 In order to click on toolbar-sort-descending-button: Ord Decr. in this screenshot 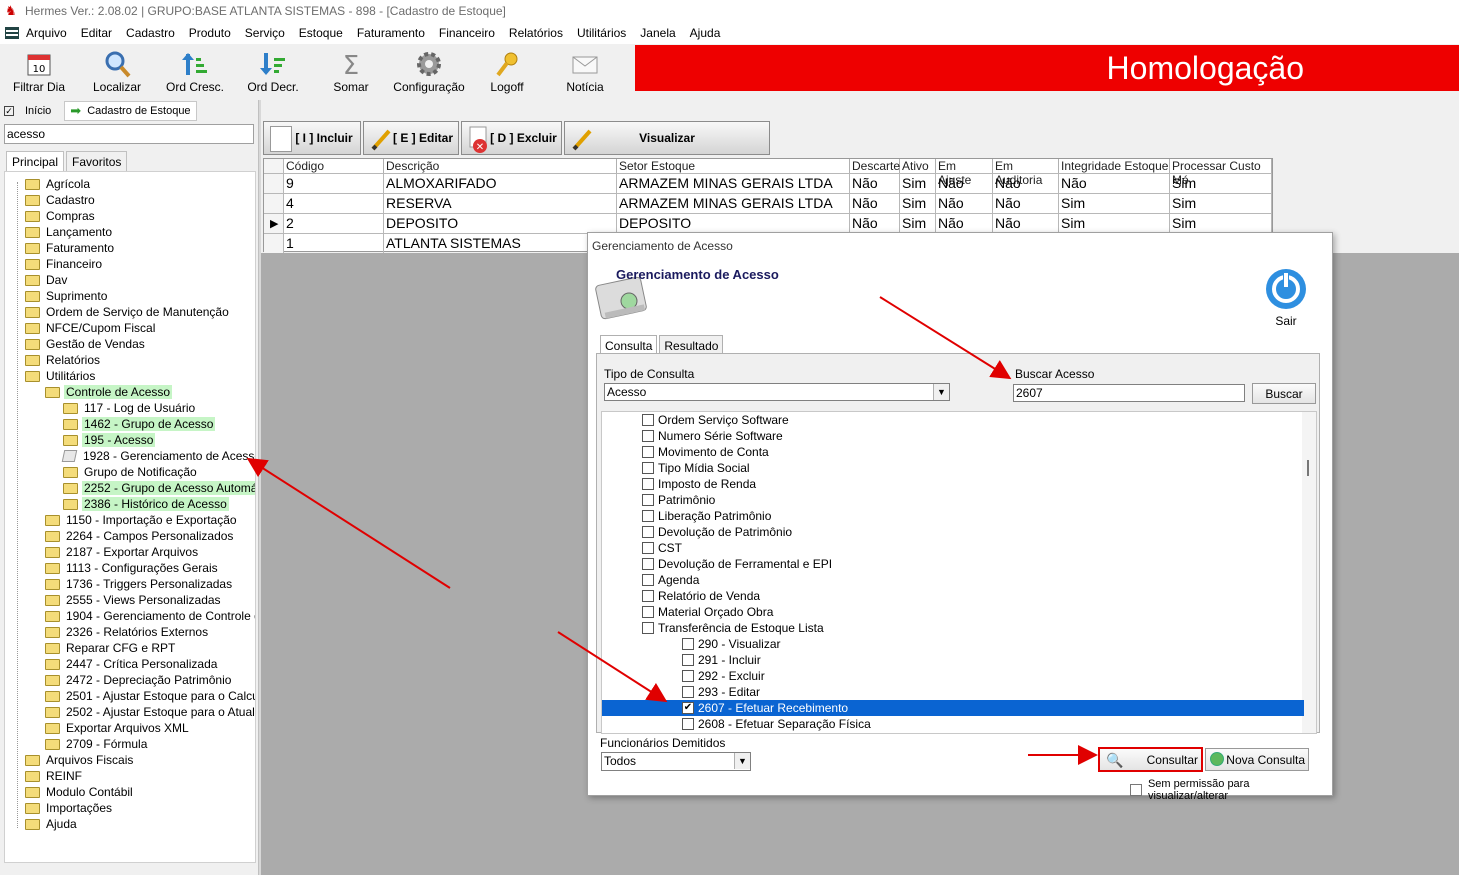, I will do `click(273, 71)`.